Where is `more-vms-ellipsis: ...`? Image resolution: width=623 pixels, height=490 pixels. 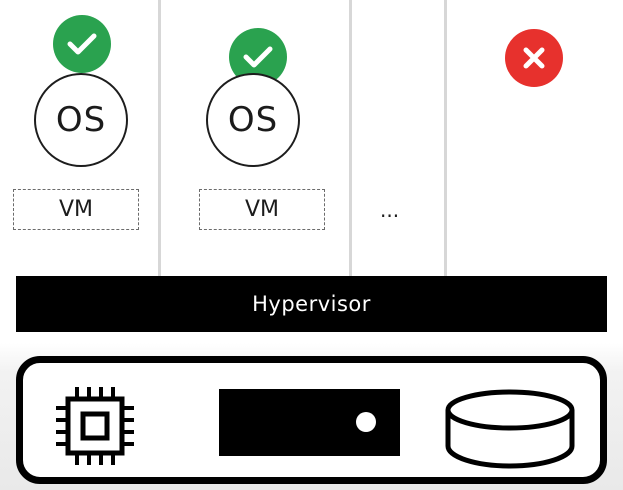 more-vms-ellipsis: ... is located at coordinates (390, 210).